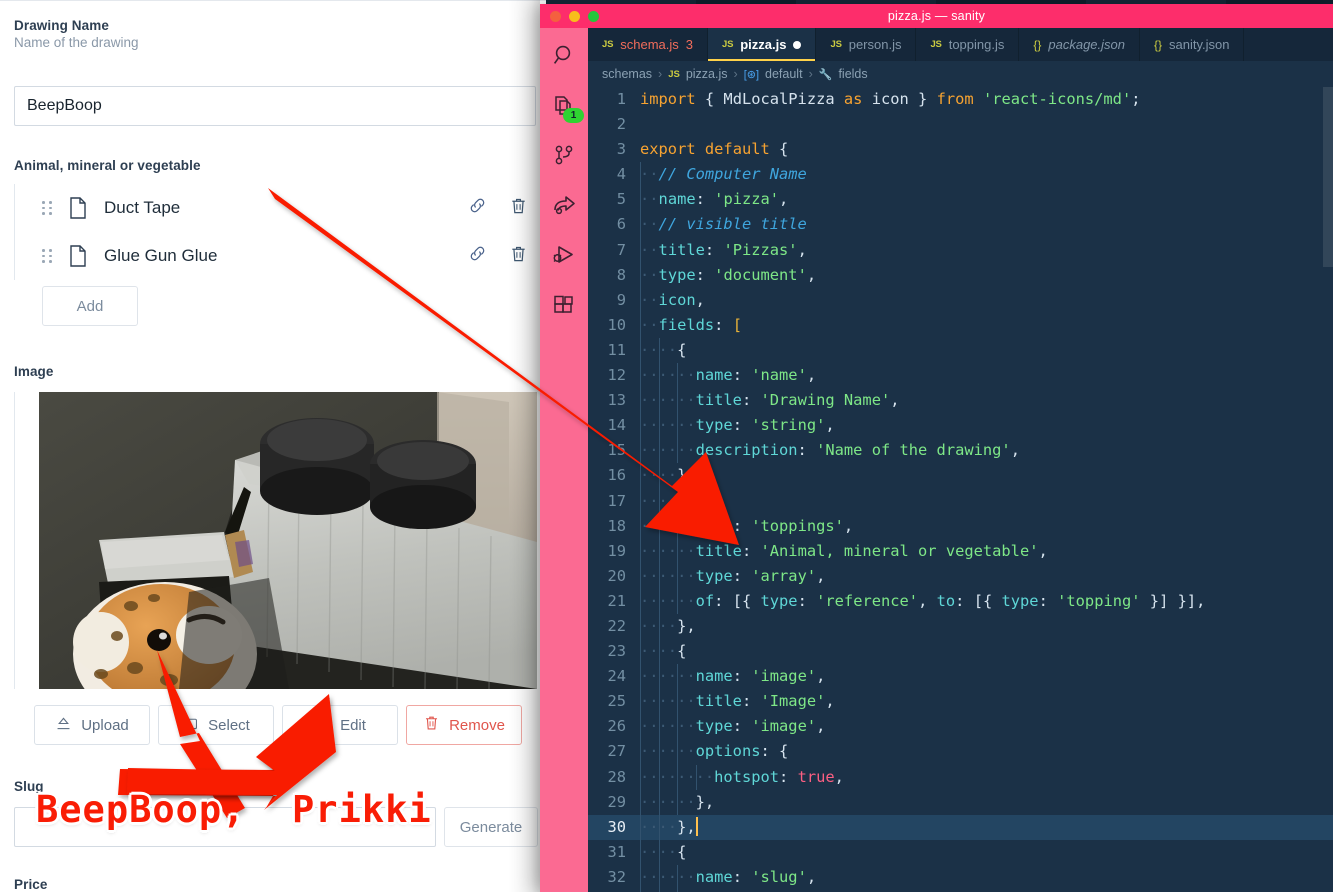 This screenshot has width=1333, height=892. What do you see at coordinates (960, 626) in the screenshot?
I see `code-line: 22 ····},` at bounding box center [960, 626].